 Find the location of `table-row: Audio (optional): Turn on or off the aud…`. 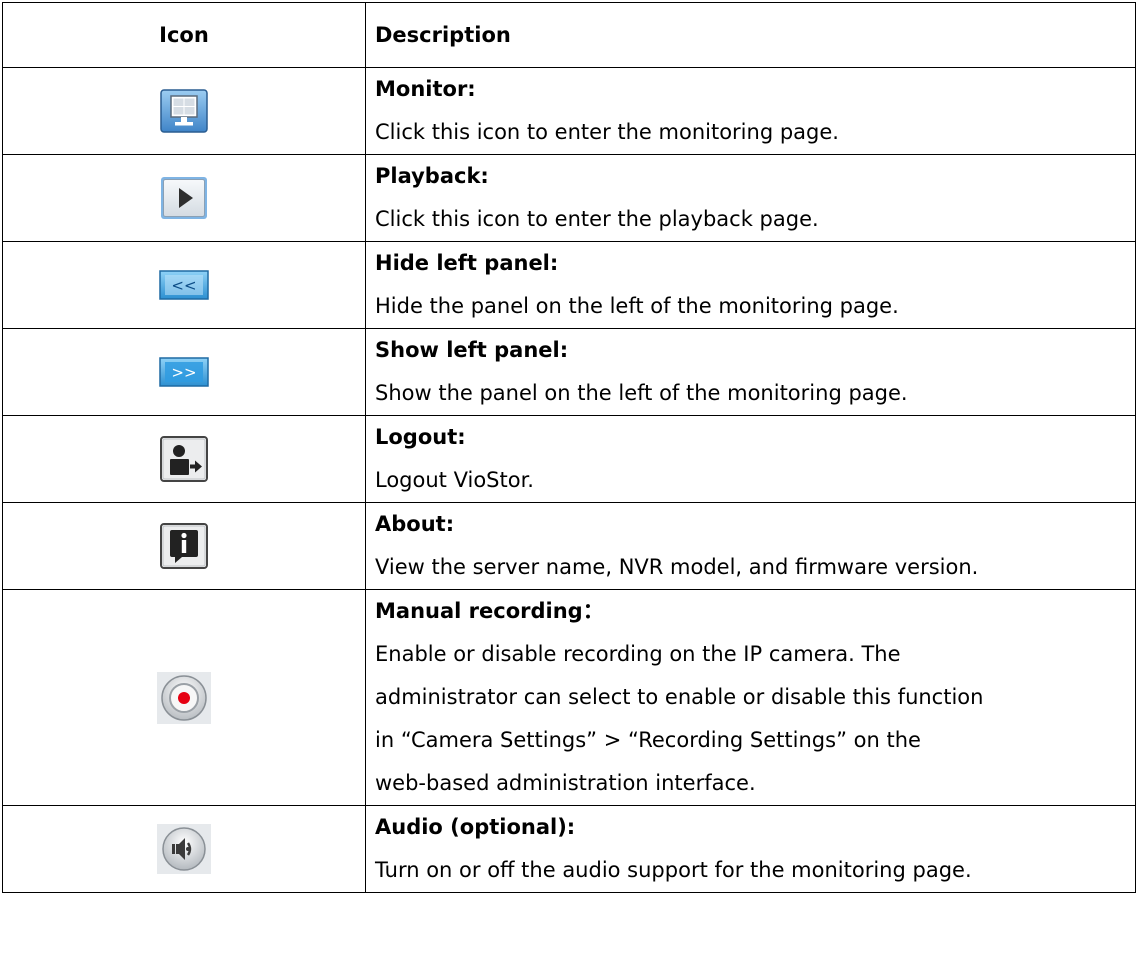

table-row: Audio (optional): Turn on or off the aud… is located at coordinates (569, 849).